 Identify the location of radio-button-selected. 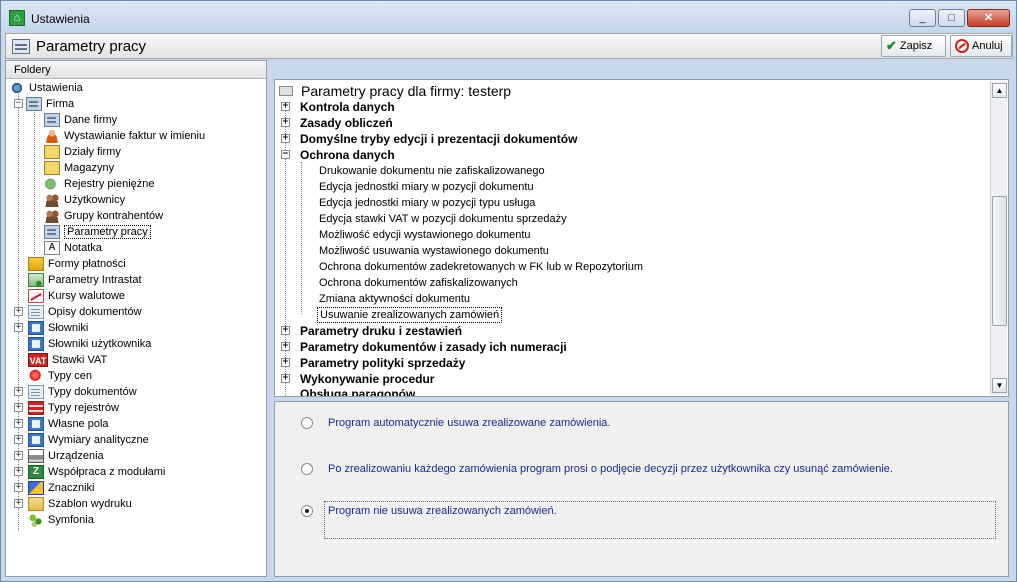
(307, 511).